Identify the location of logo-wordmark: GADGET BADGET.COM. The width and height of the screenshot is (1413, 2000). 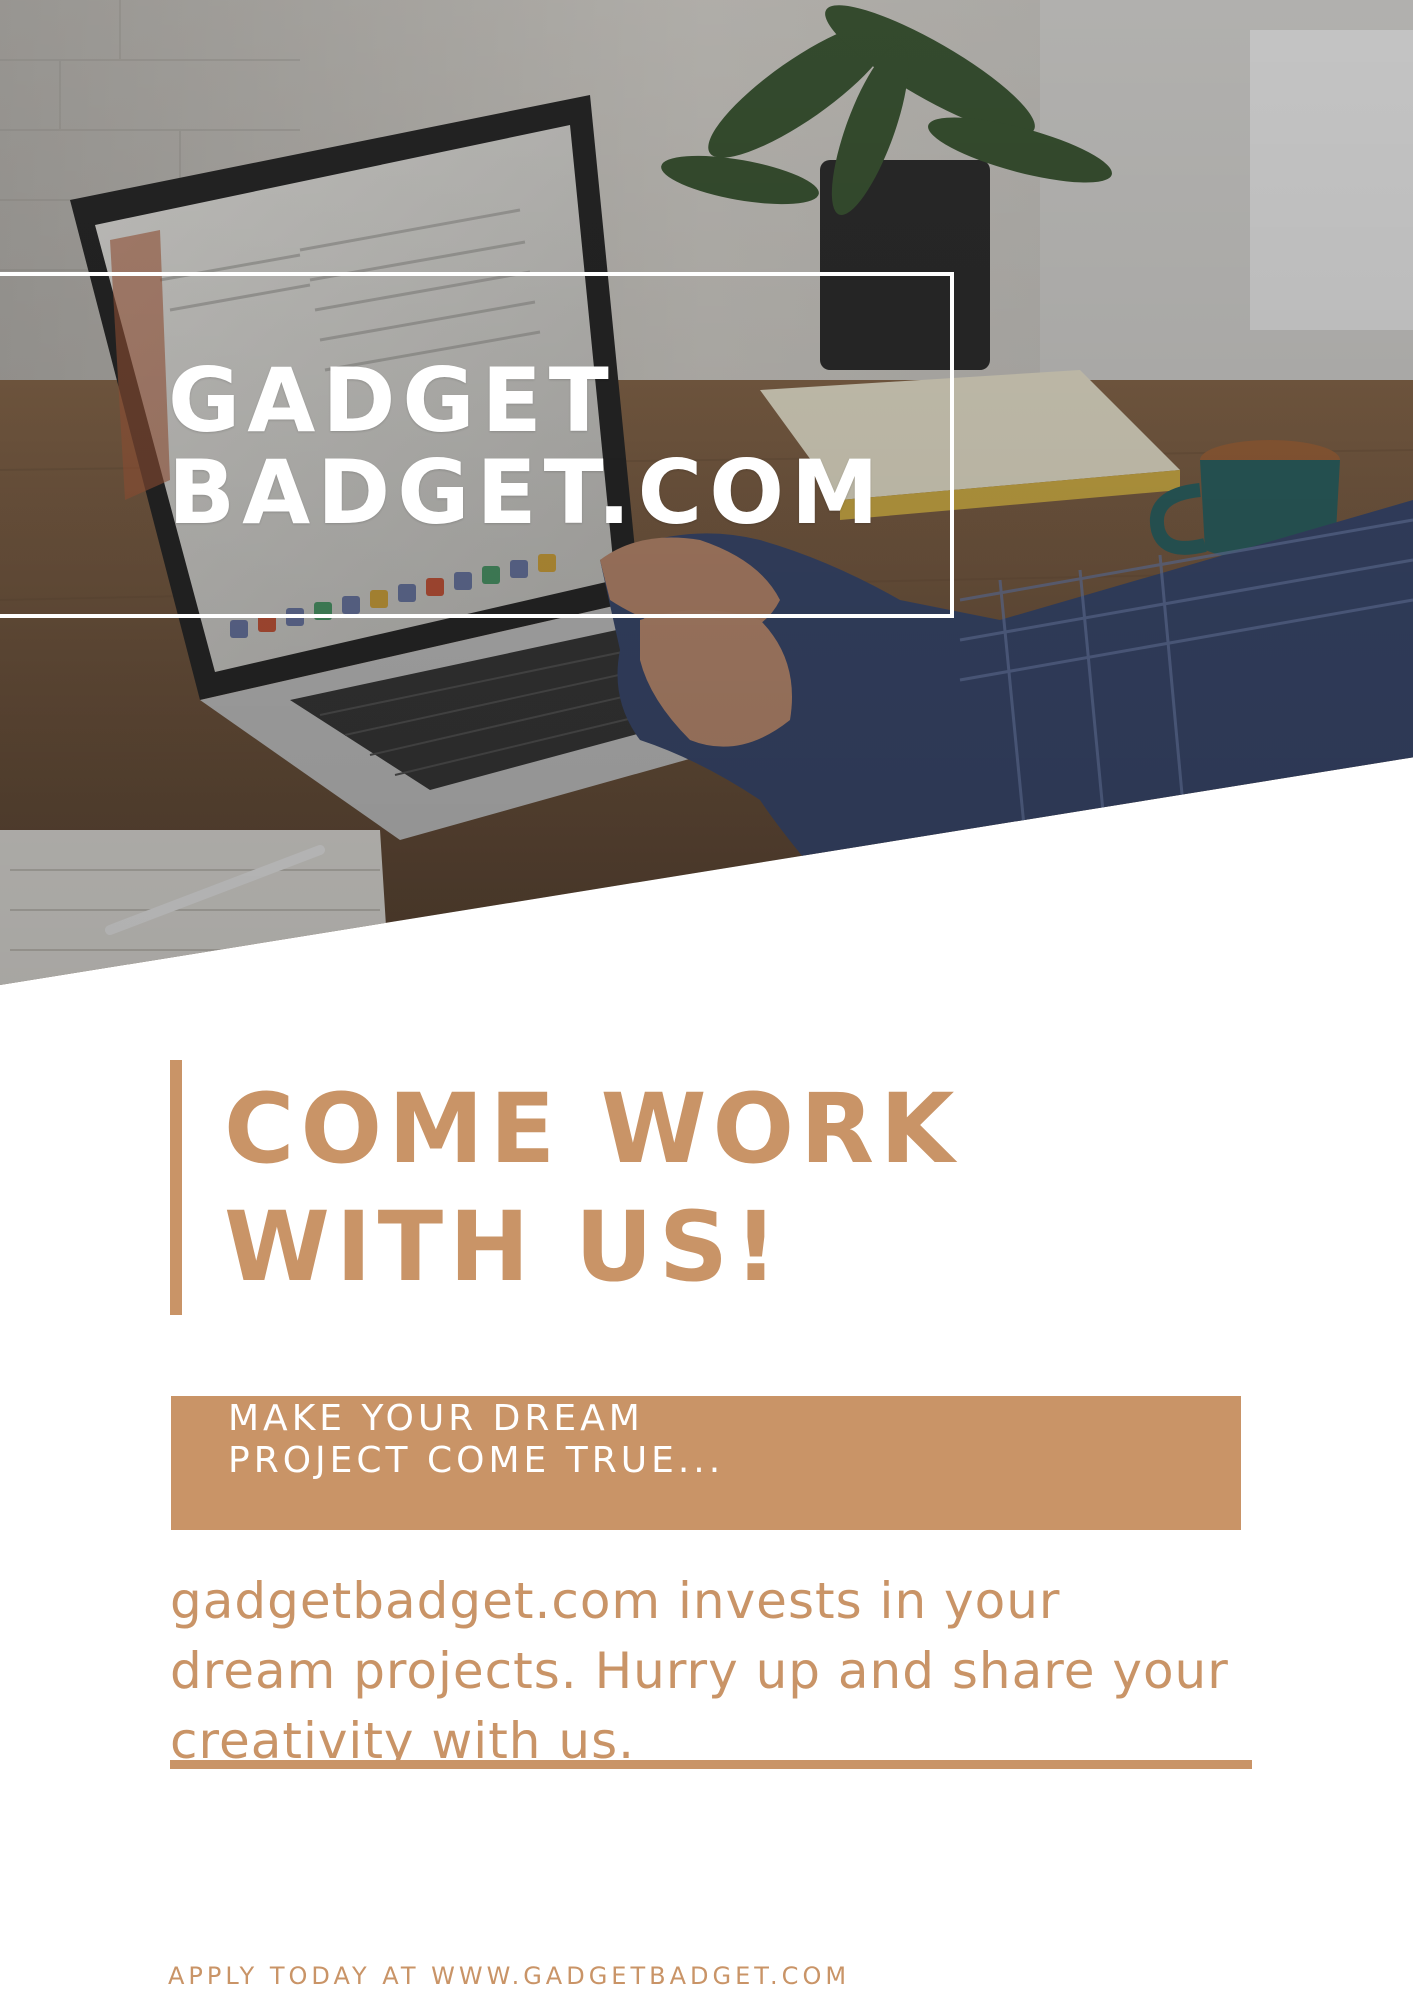
(527, 447).